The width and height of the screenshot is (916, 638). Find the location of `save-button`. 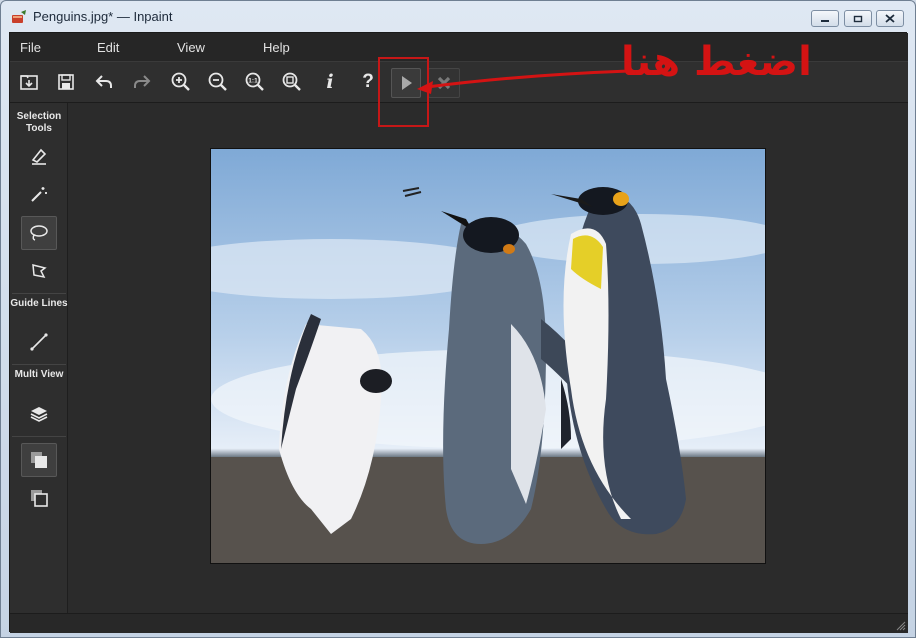

save-button is located at coordinates (66, 82).